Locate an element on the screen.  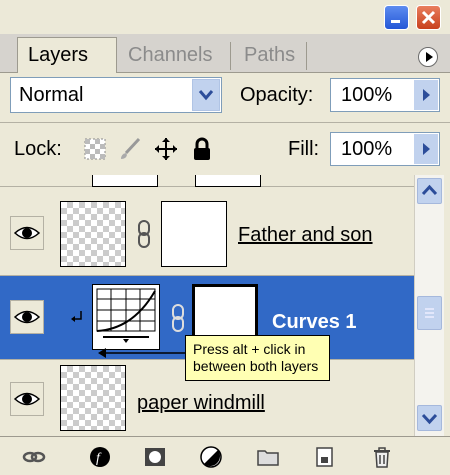
adjustment-layer-icon is located at coordinates (211, 457).